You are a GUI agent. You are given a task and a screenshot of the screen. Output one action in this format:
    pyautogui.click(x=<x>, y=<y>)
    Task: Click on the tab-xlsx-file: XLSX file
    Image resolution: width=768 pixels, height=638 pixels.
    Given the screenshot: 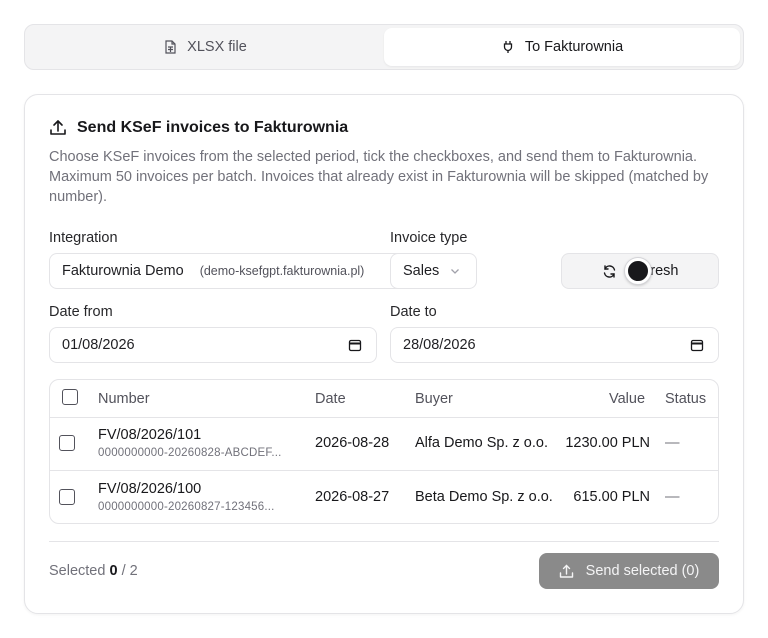 What is the action you would take?
    pyautogui.click(x=205, y=47)
    